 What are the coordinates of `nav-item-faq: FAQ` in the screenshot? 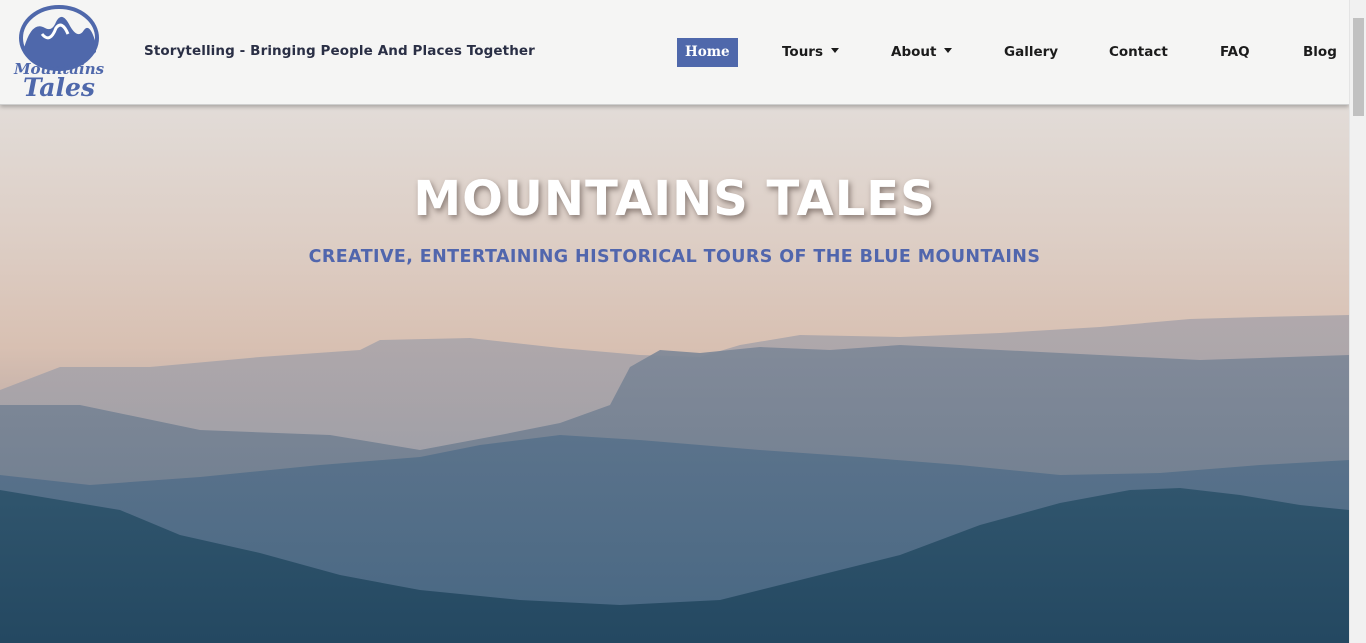 It's located at (1235, 52).